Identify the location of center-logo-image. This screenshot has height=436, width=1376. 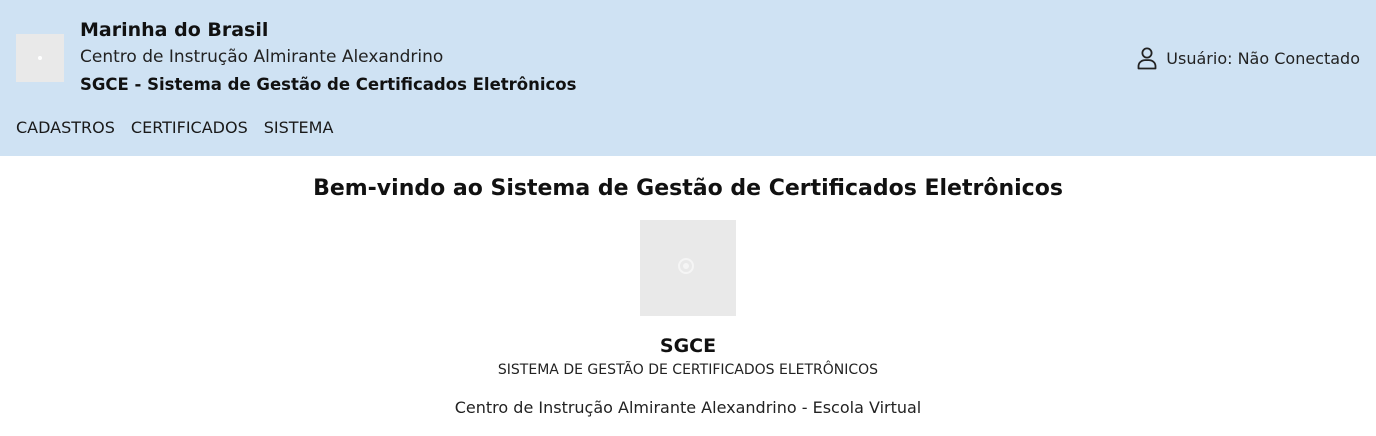
(688, 268).